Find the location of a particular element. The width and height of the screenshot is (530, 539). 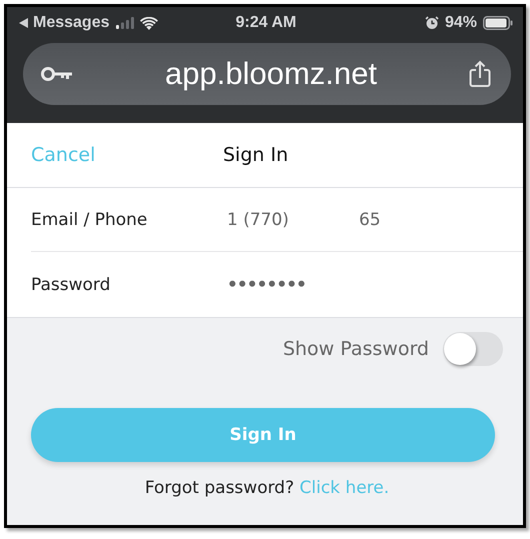

back-triangle-icon is located at coordinates (24, 23).